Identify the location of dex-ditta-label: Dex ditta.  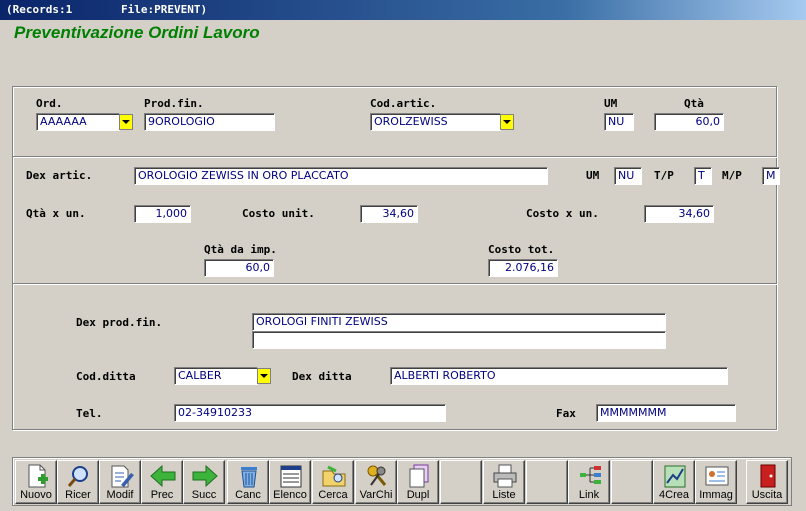
(322, 376).